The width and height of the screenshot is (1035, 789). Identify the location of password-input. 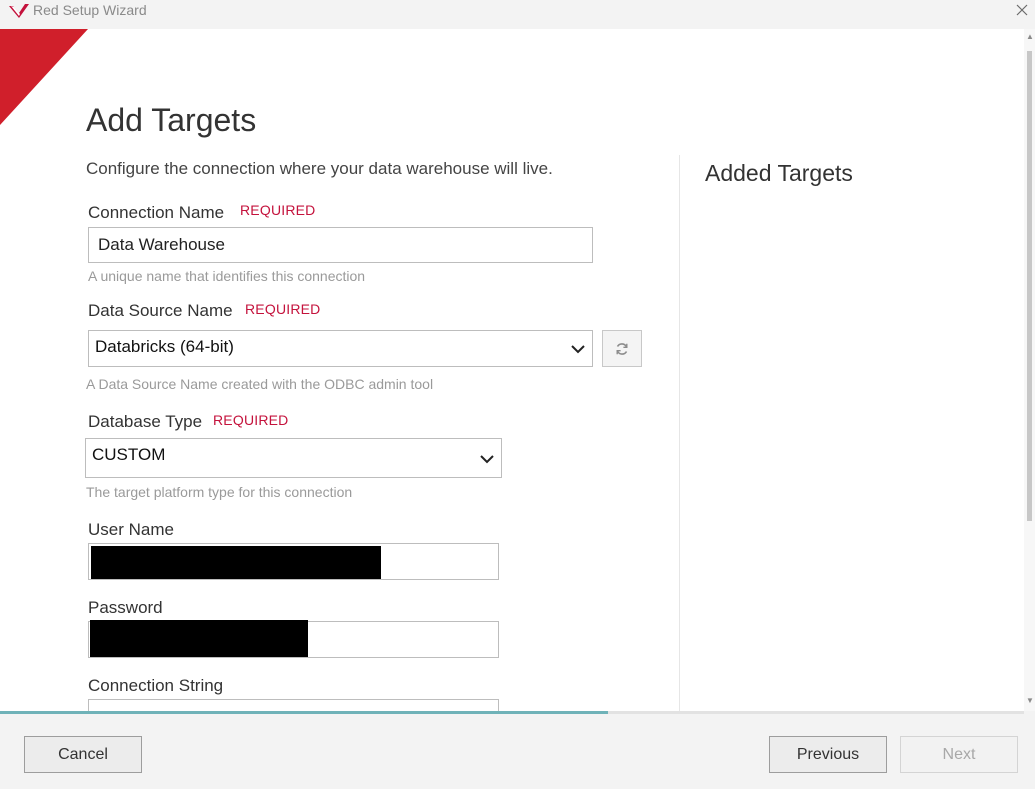
(293, 639).